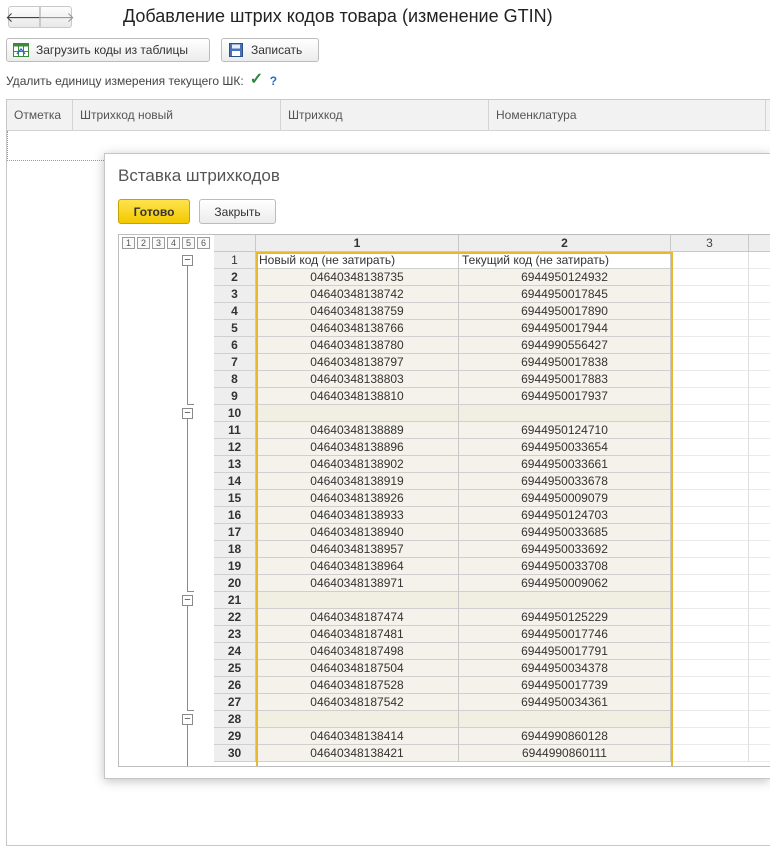 The height and width of the screenshot is (846, 770). I want to click on new-code-cell: 04640348138896, so click(357, 447).